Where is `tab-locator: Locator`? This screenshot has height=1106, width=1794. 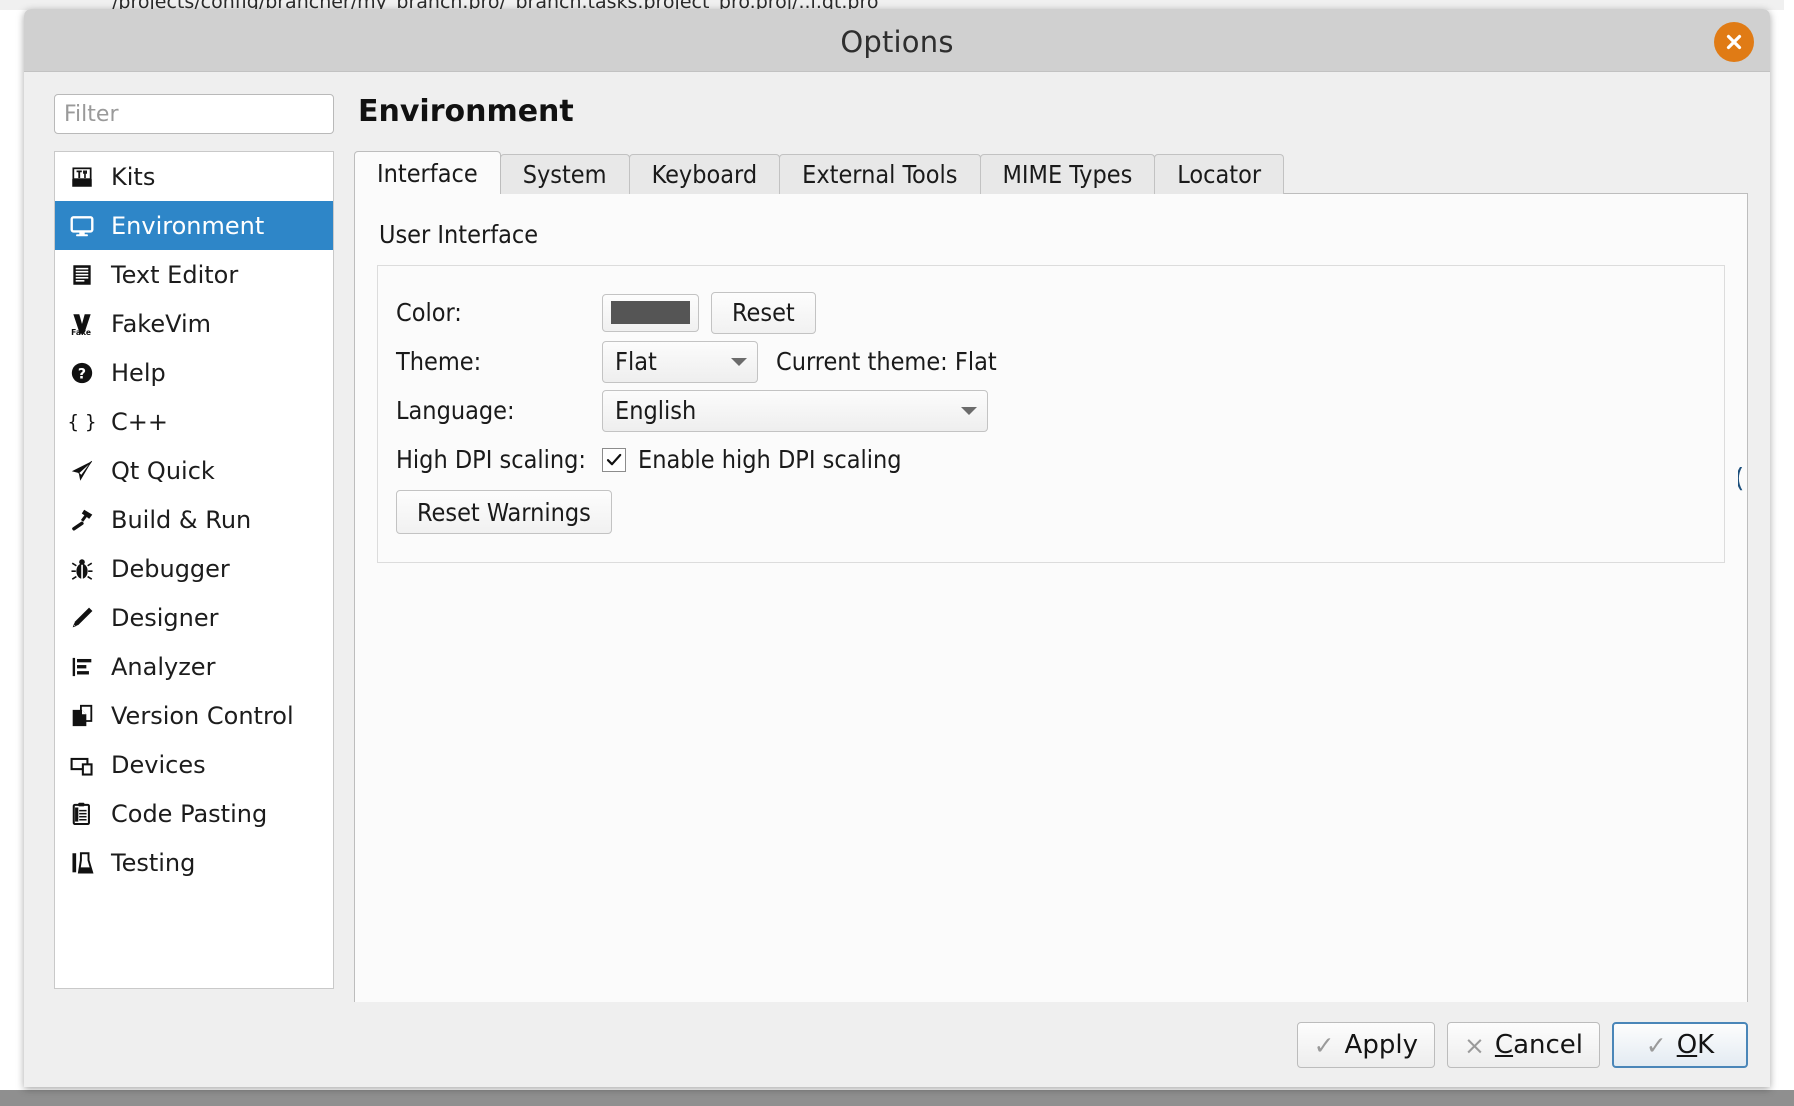
tab-locator: Locator is located at coordinates (1219, 174).